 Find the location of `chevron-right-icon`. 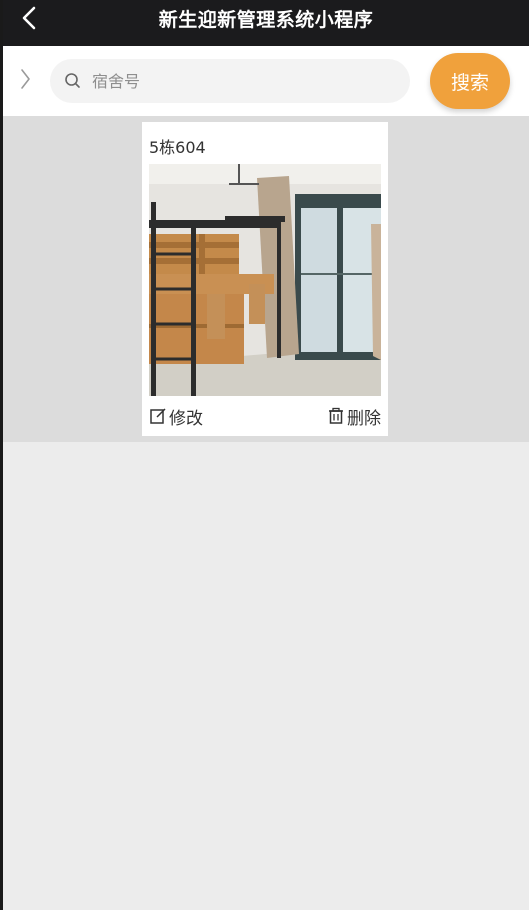

chevron-right-icon is located at coordinates (25, 79).